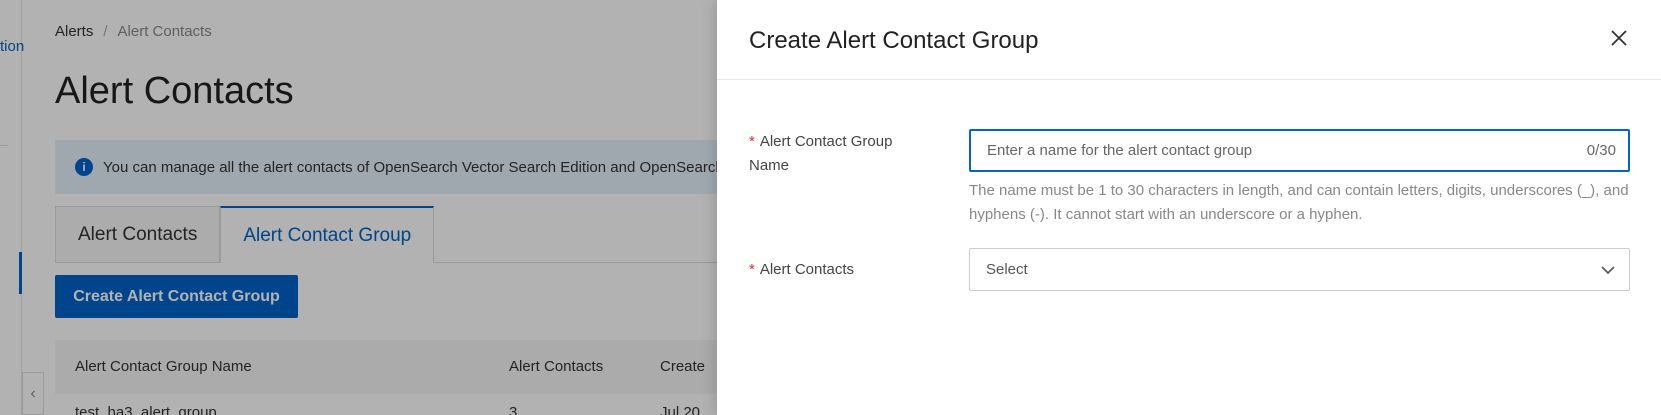  Describe the element at coordinates (1279, 150) in the screenshot. I see `group-name-input` at that location.